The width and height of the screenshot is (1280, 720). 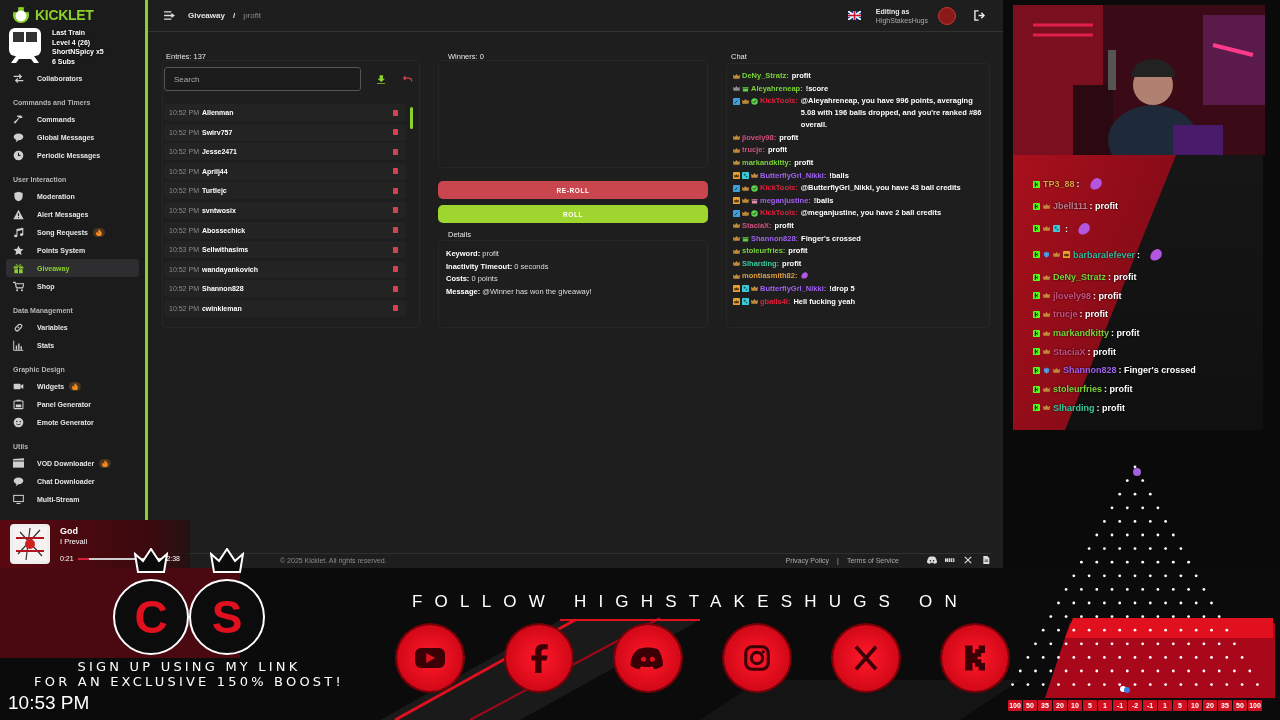 What do you see at coordinates (206, 15) in the screenshot?
I see `breadcrumb-item: Giveaway` at bounding box center [206, 15].